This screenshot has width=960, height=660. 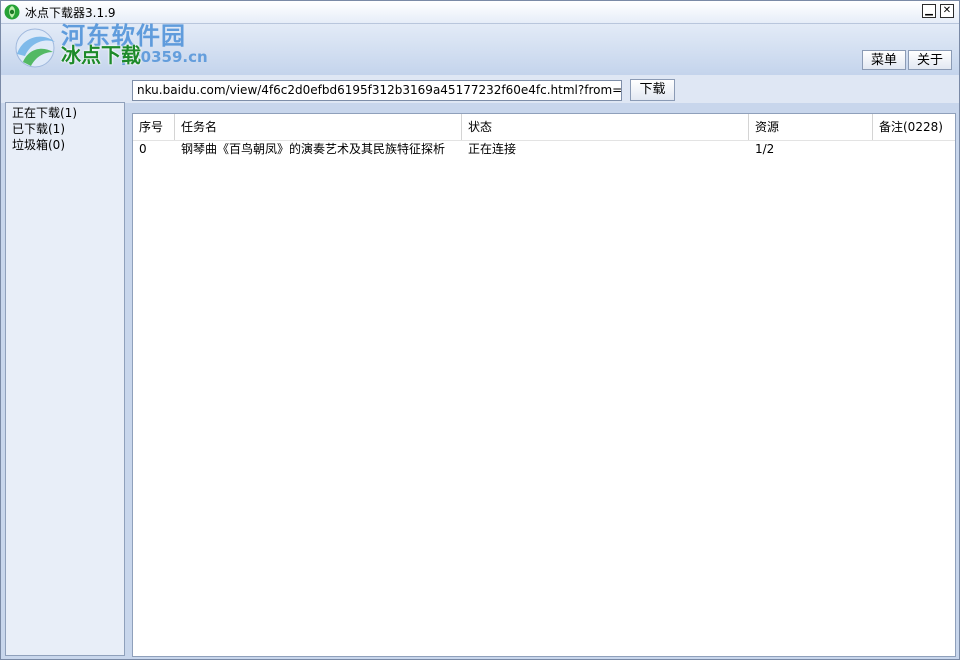 What do you see at coordinates (605, 127) in the screenshot?
I see `column-header-status: 状态` at bounding box center [605, 127].